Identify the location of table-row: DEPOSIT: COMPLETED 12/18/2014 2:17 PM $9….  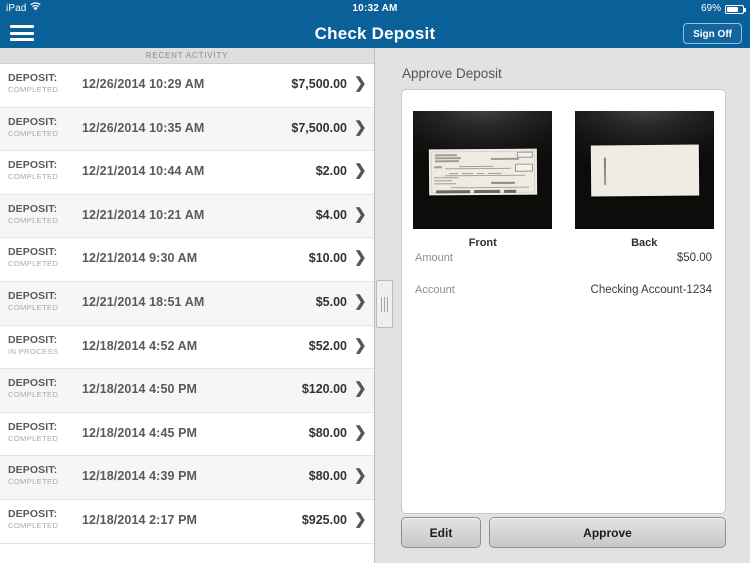
(187, 521).